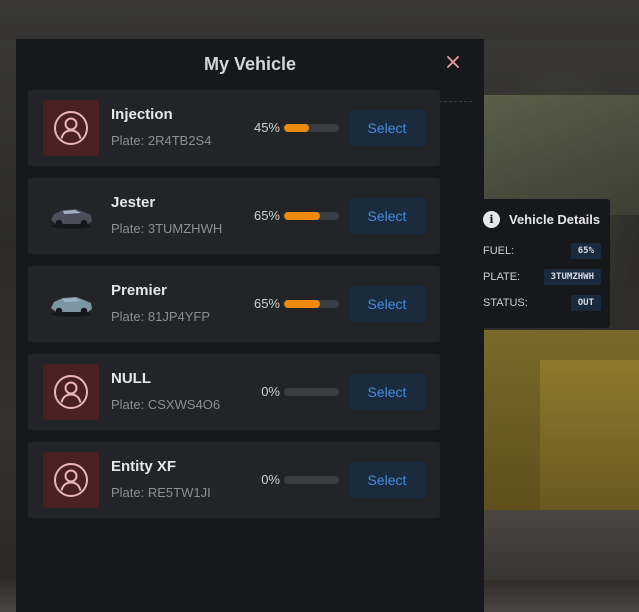 The width and height of the screenshot is (639, 612). Describe the element at coordinates (234, 304) in the screenshot. I see `vehicle-row: Premier Plate: 81JP4YFP 65% Select` at that location.